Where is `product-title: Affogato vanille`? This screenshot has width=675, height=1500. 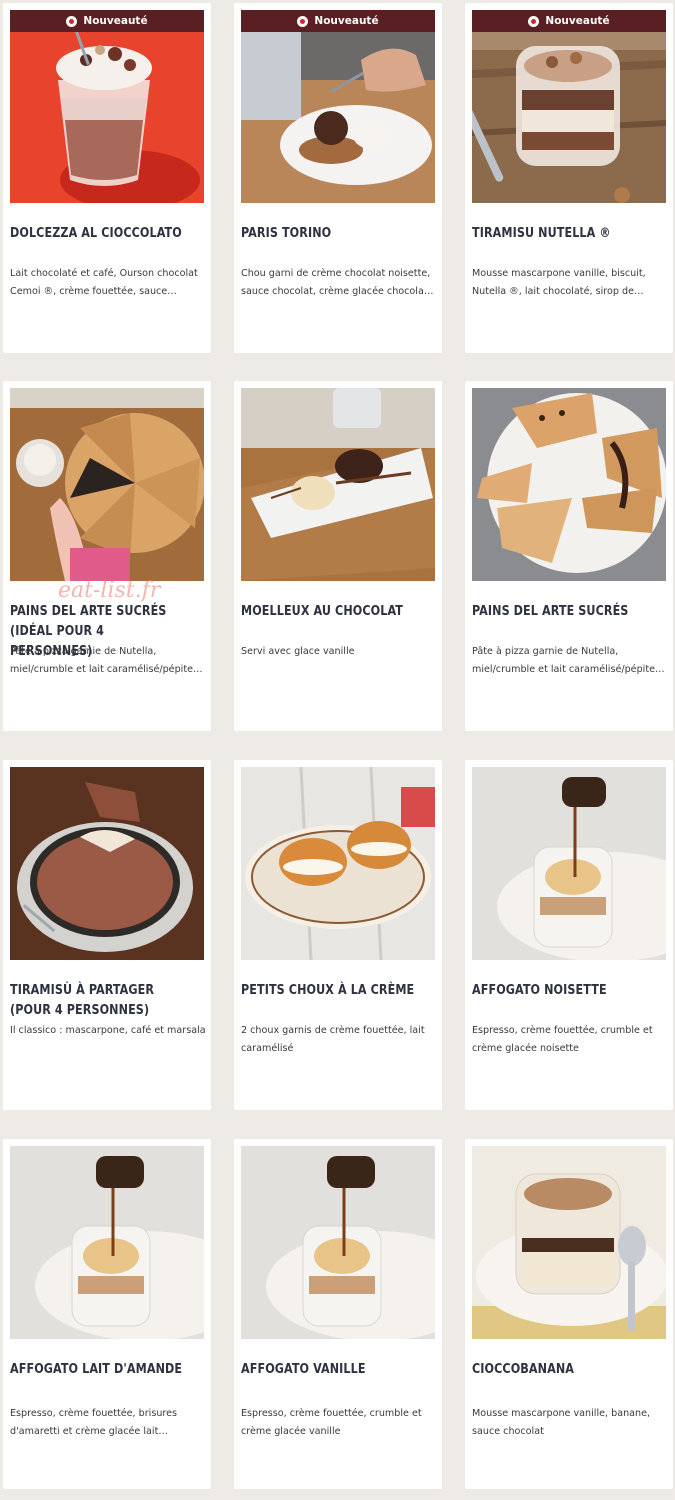 product-title: Affogato vanille is located at coordinates (303, 1369).